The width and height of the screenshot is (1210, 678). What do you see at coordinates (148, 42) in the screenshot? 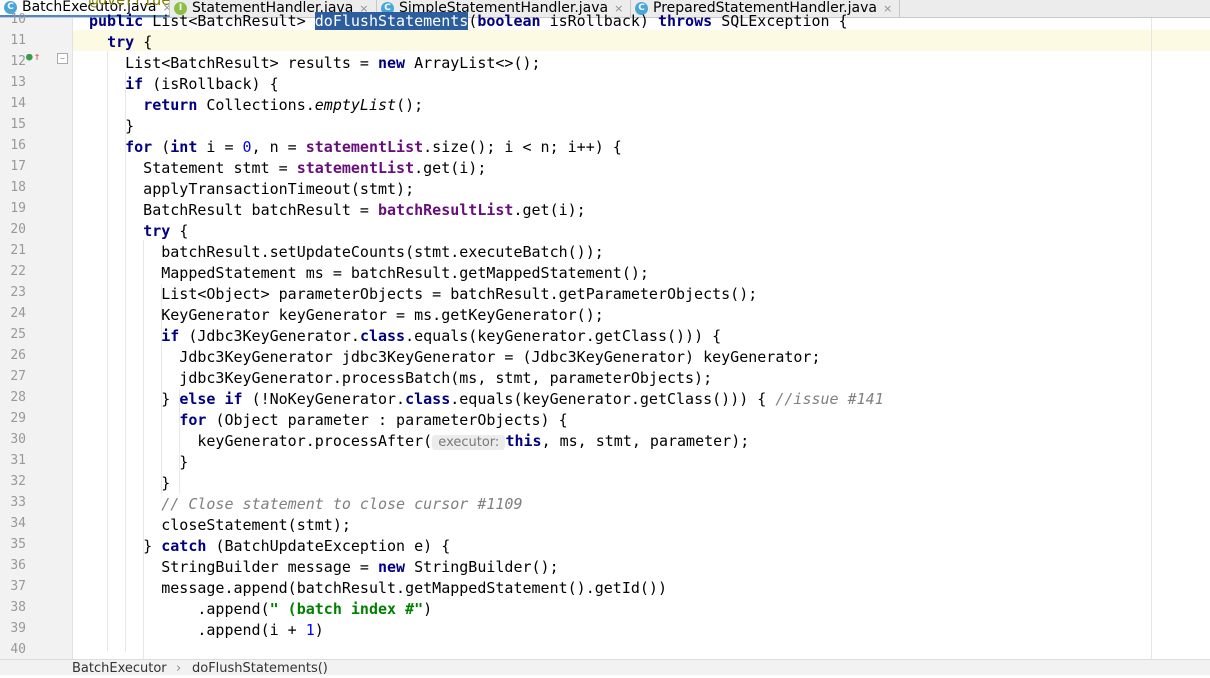
I see `code-token: {` at bounding box center [148, 42].